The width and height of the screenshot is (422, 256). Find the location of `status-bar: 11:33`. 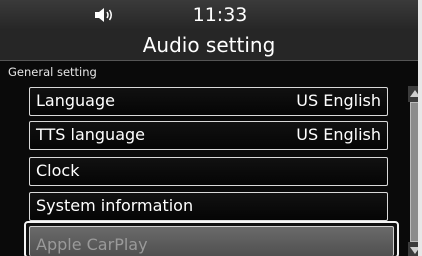

status-bar: 11:33 is located at coordinates (209, 15).